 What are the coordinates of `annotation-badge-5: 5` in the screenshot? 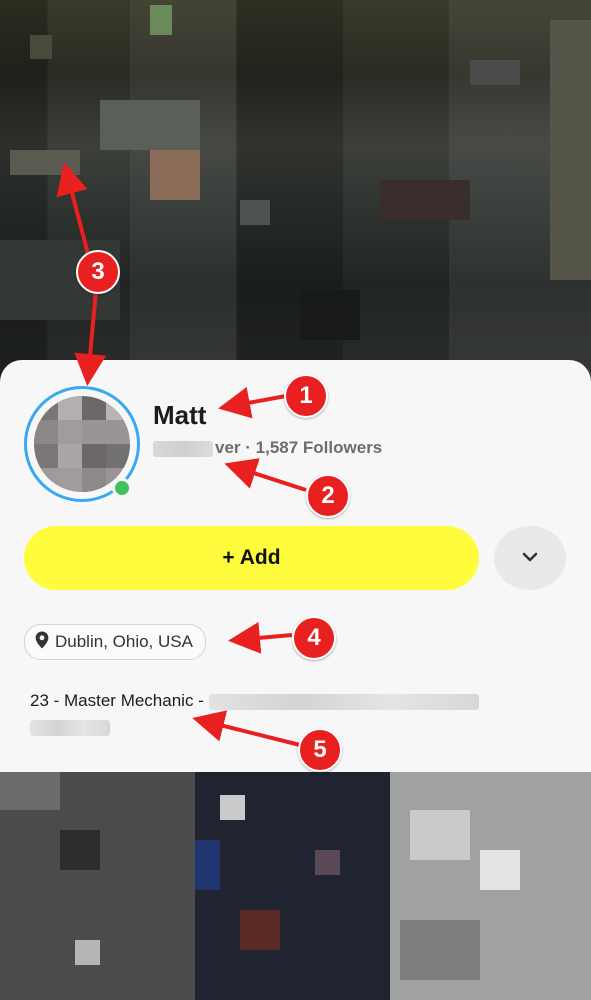 It's located at (320, 750).